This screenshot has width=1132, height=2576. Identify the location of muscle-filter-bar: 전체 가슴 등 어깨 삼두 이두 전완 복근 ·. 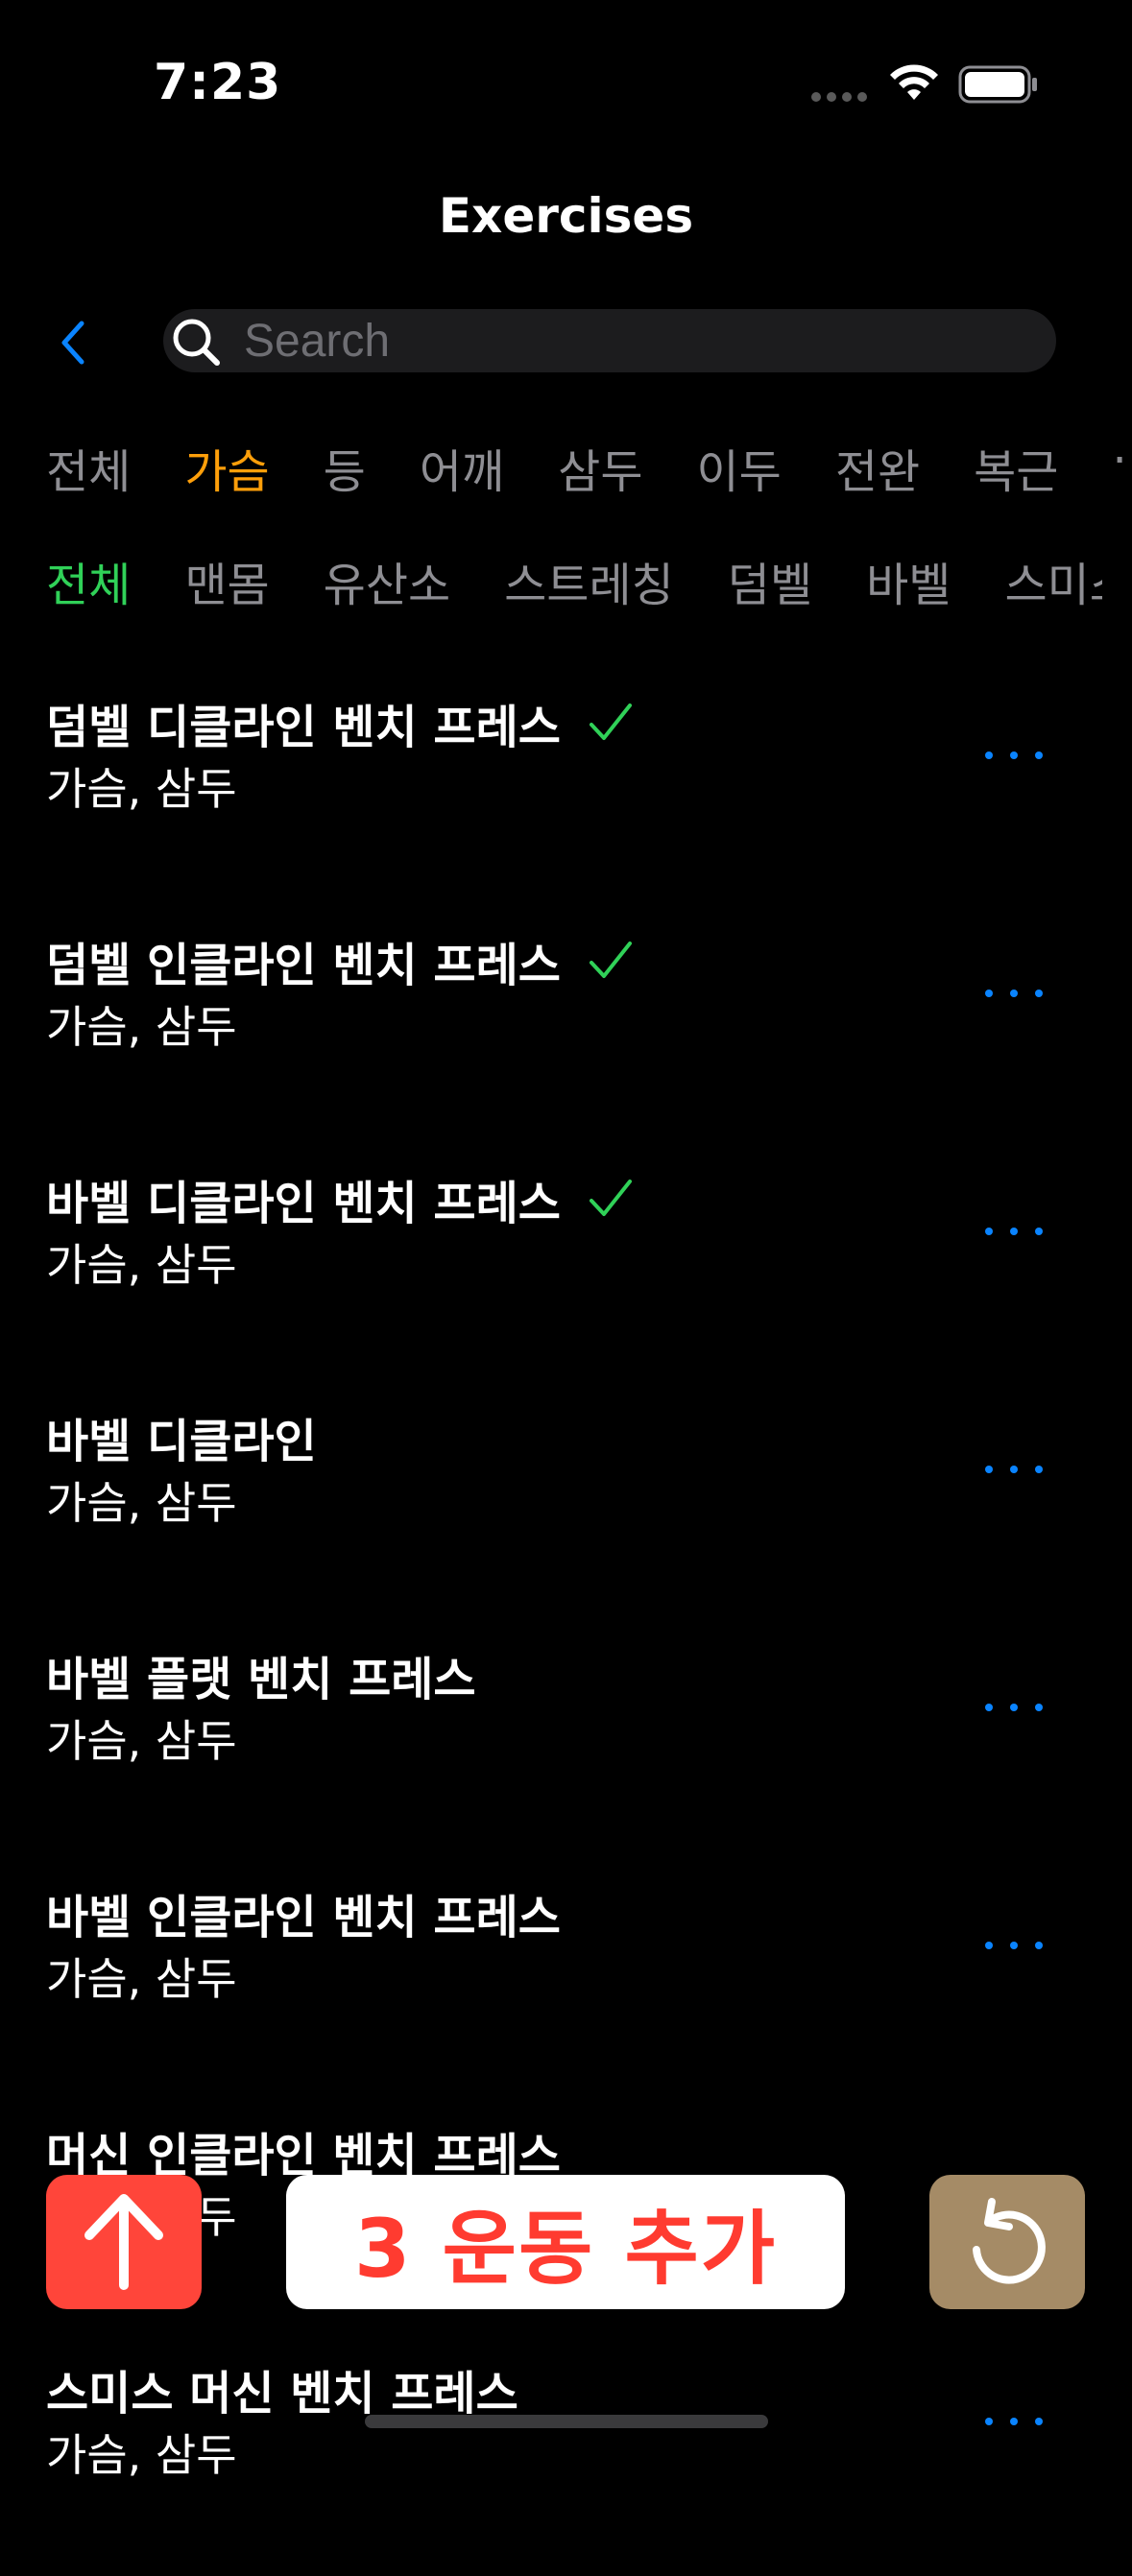
(589, 467).